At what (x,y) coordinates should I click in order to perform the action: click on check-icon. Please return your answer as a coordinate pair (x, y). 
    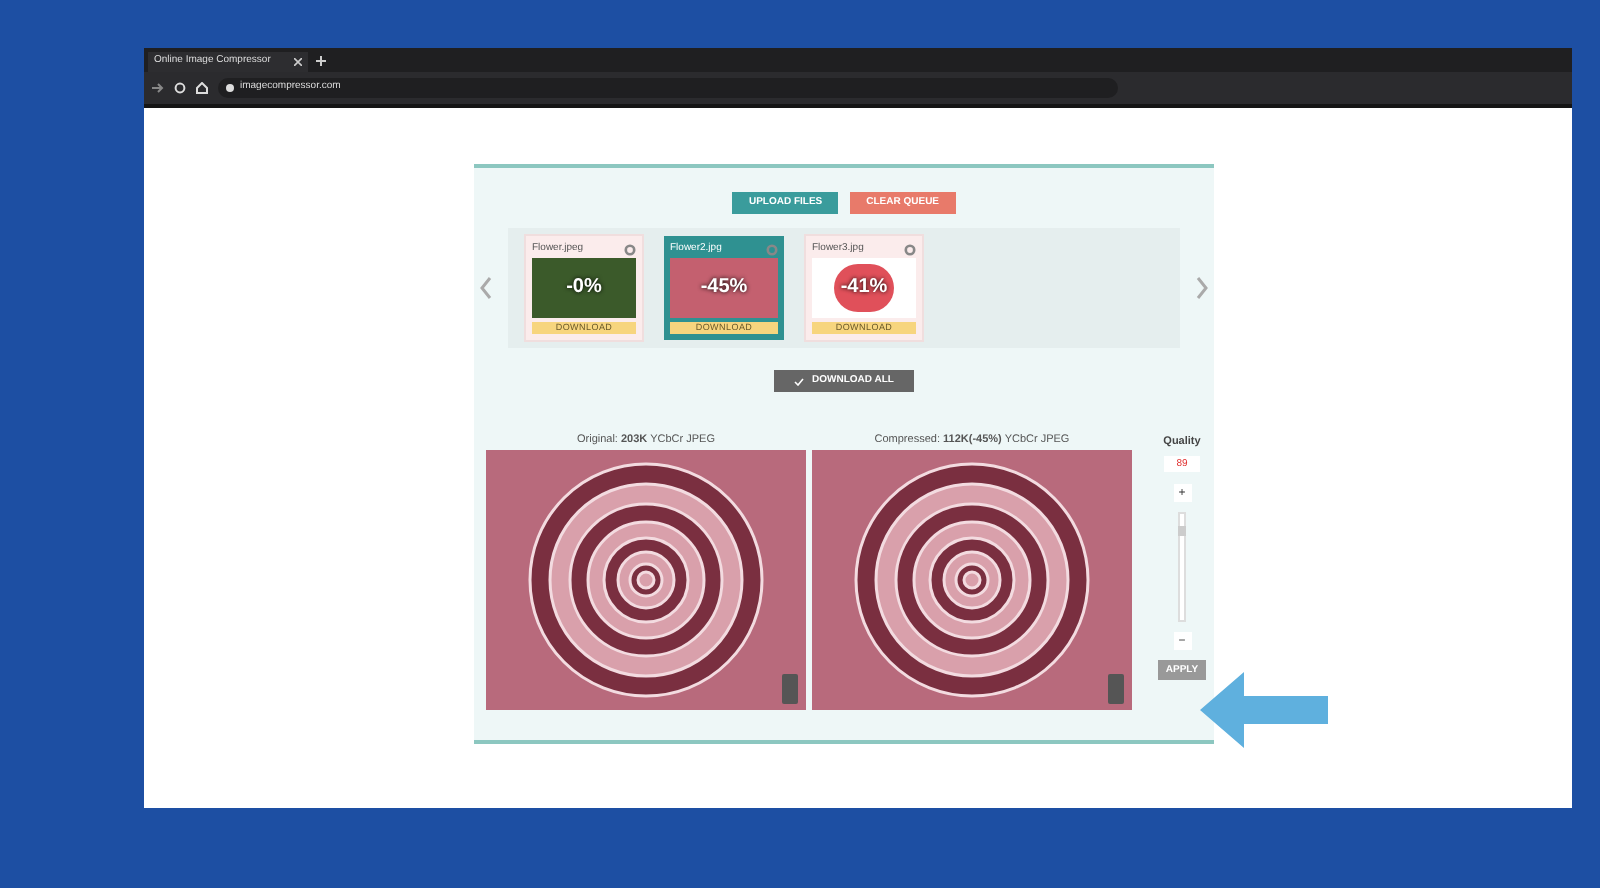
    Looking at the image, I should click on (799, 381).